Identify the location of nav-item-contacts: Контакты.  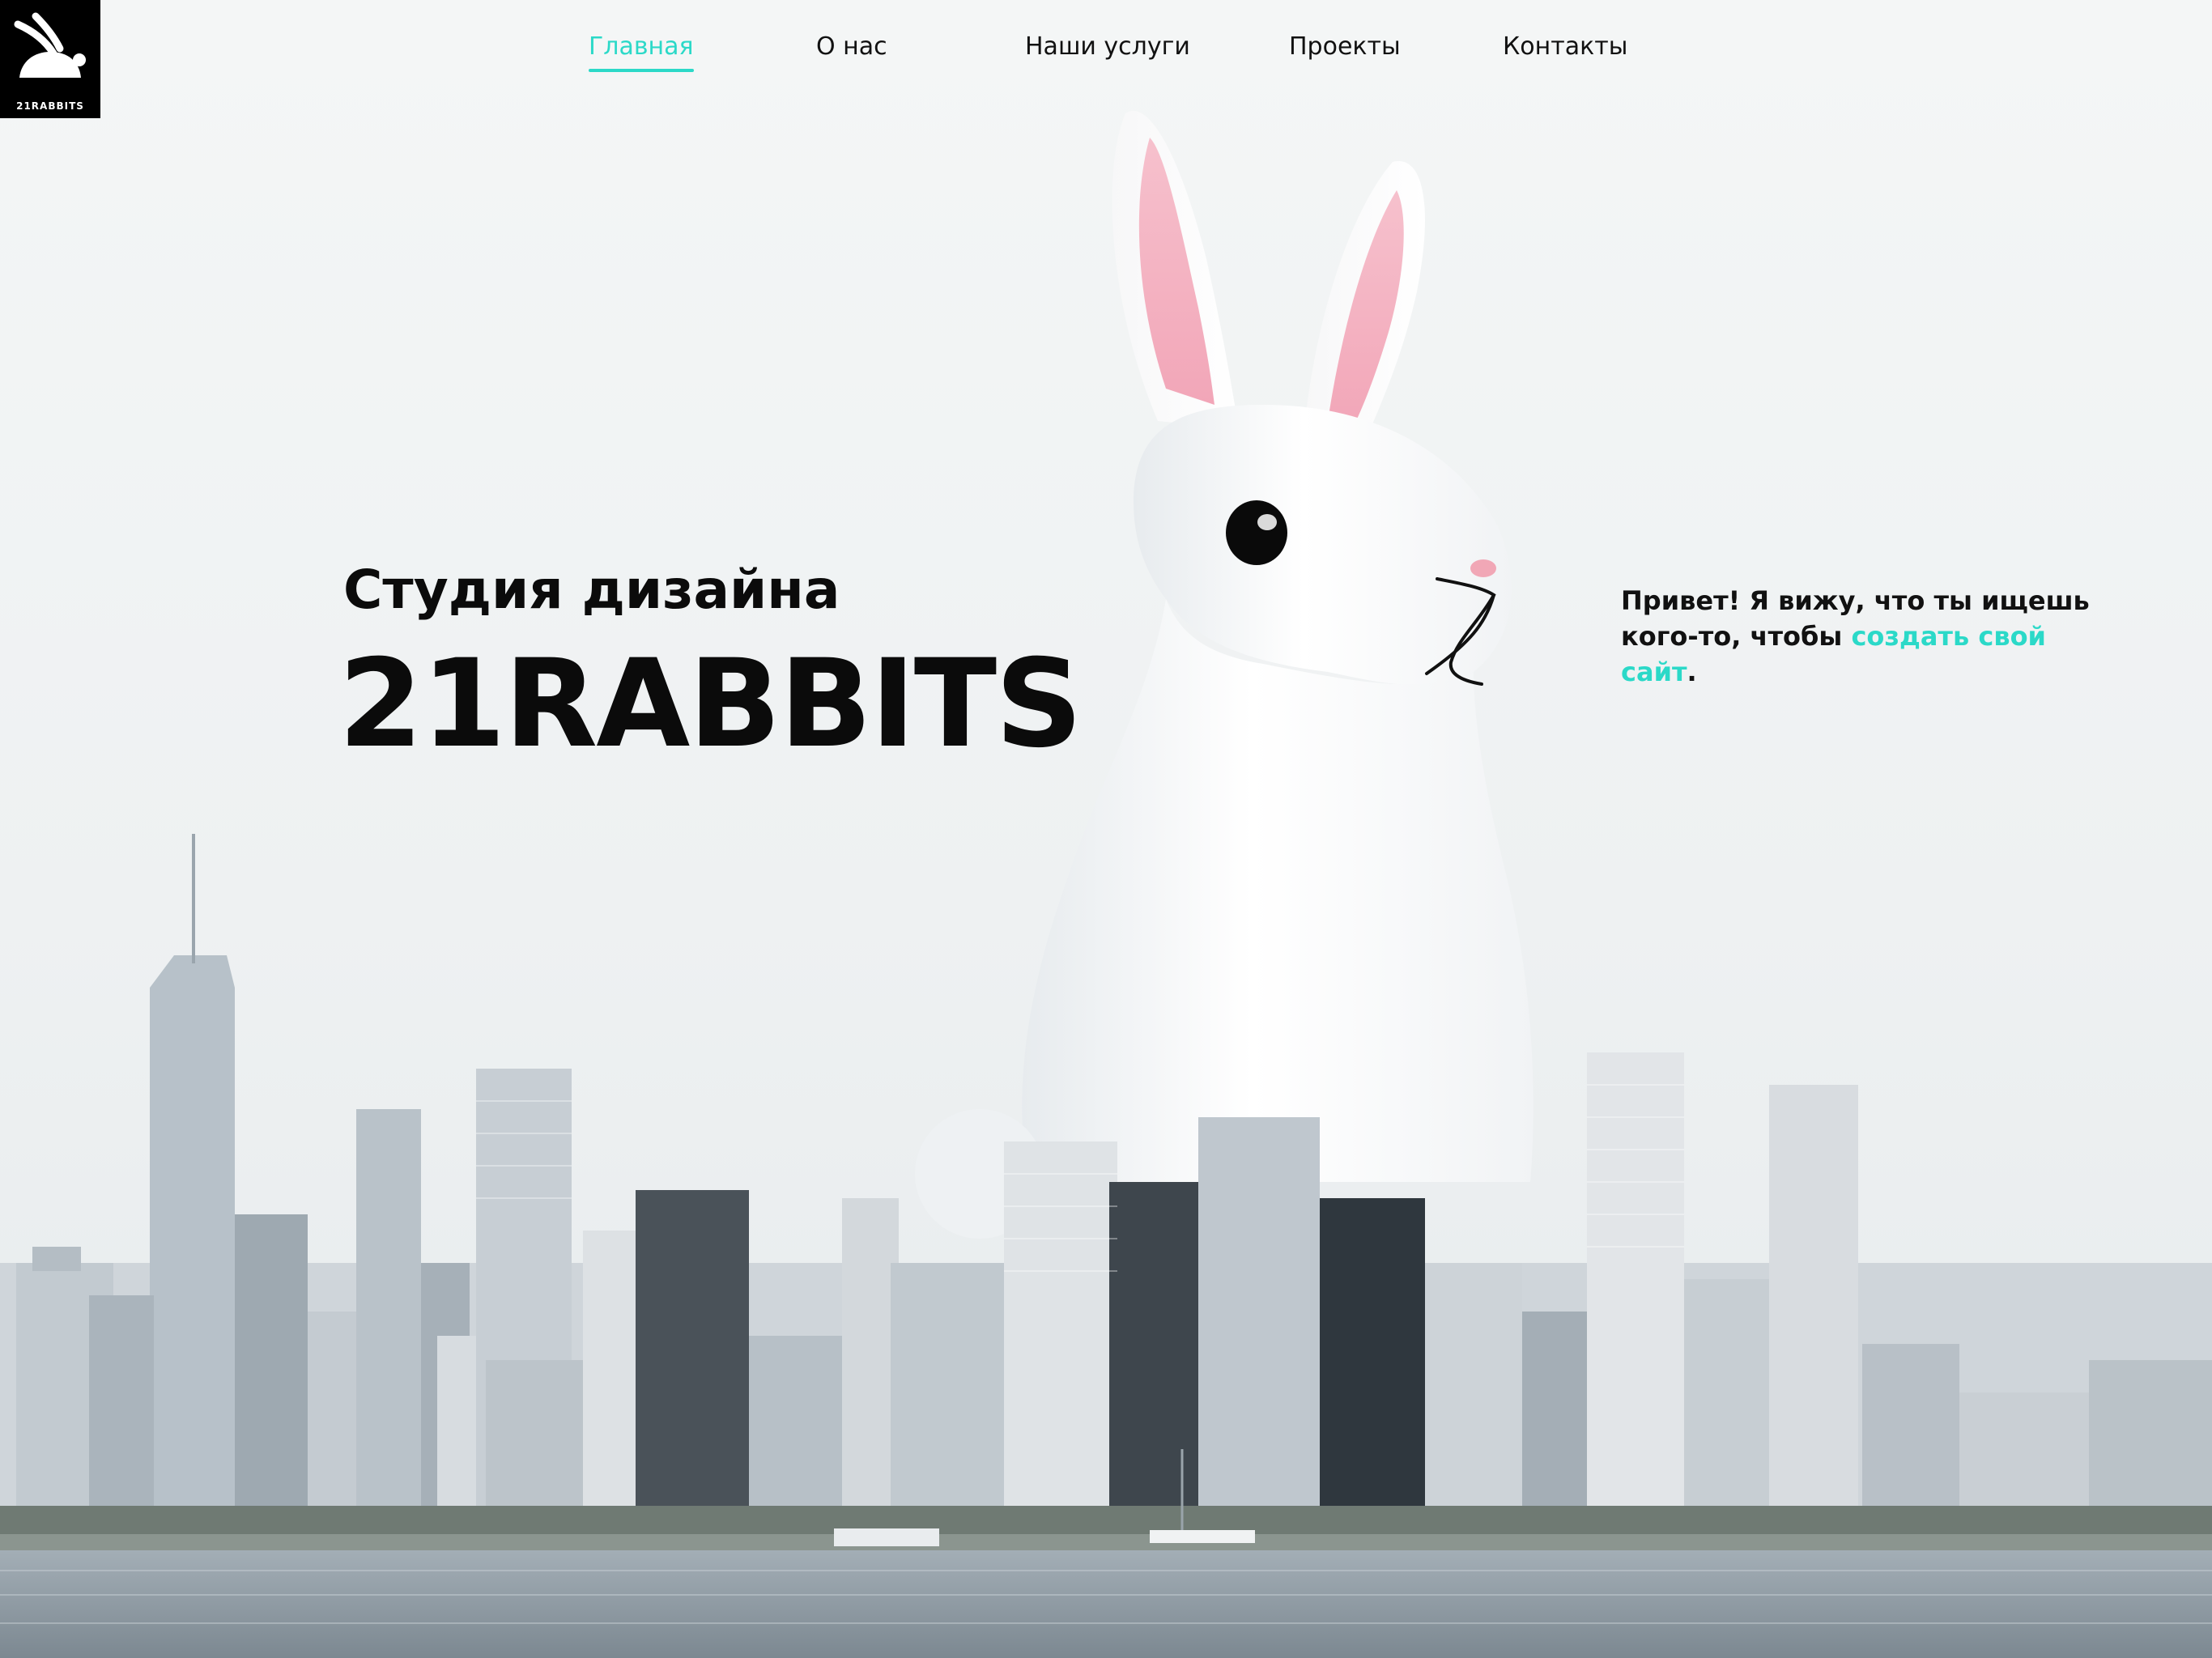
(1565, 46).